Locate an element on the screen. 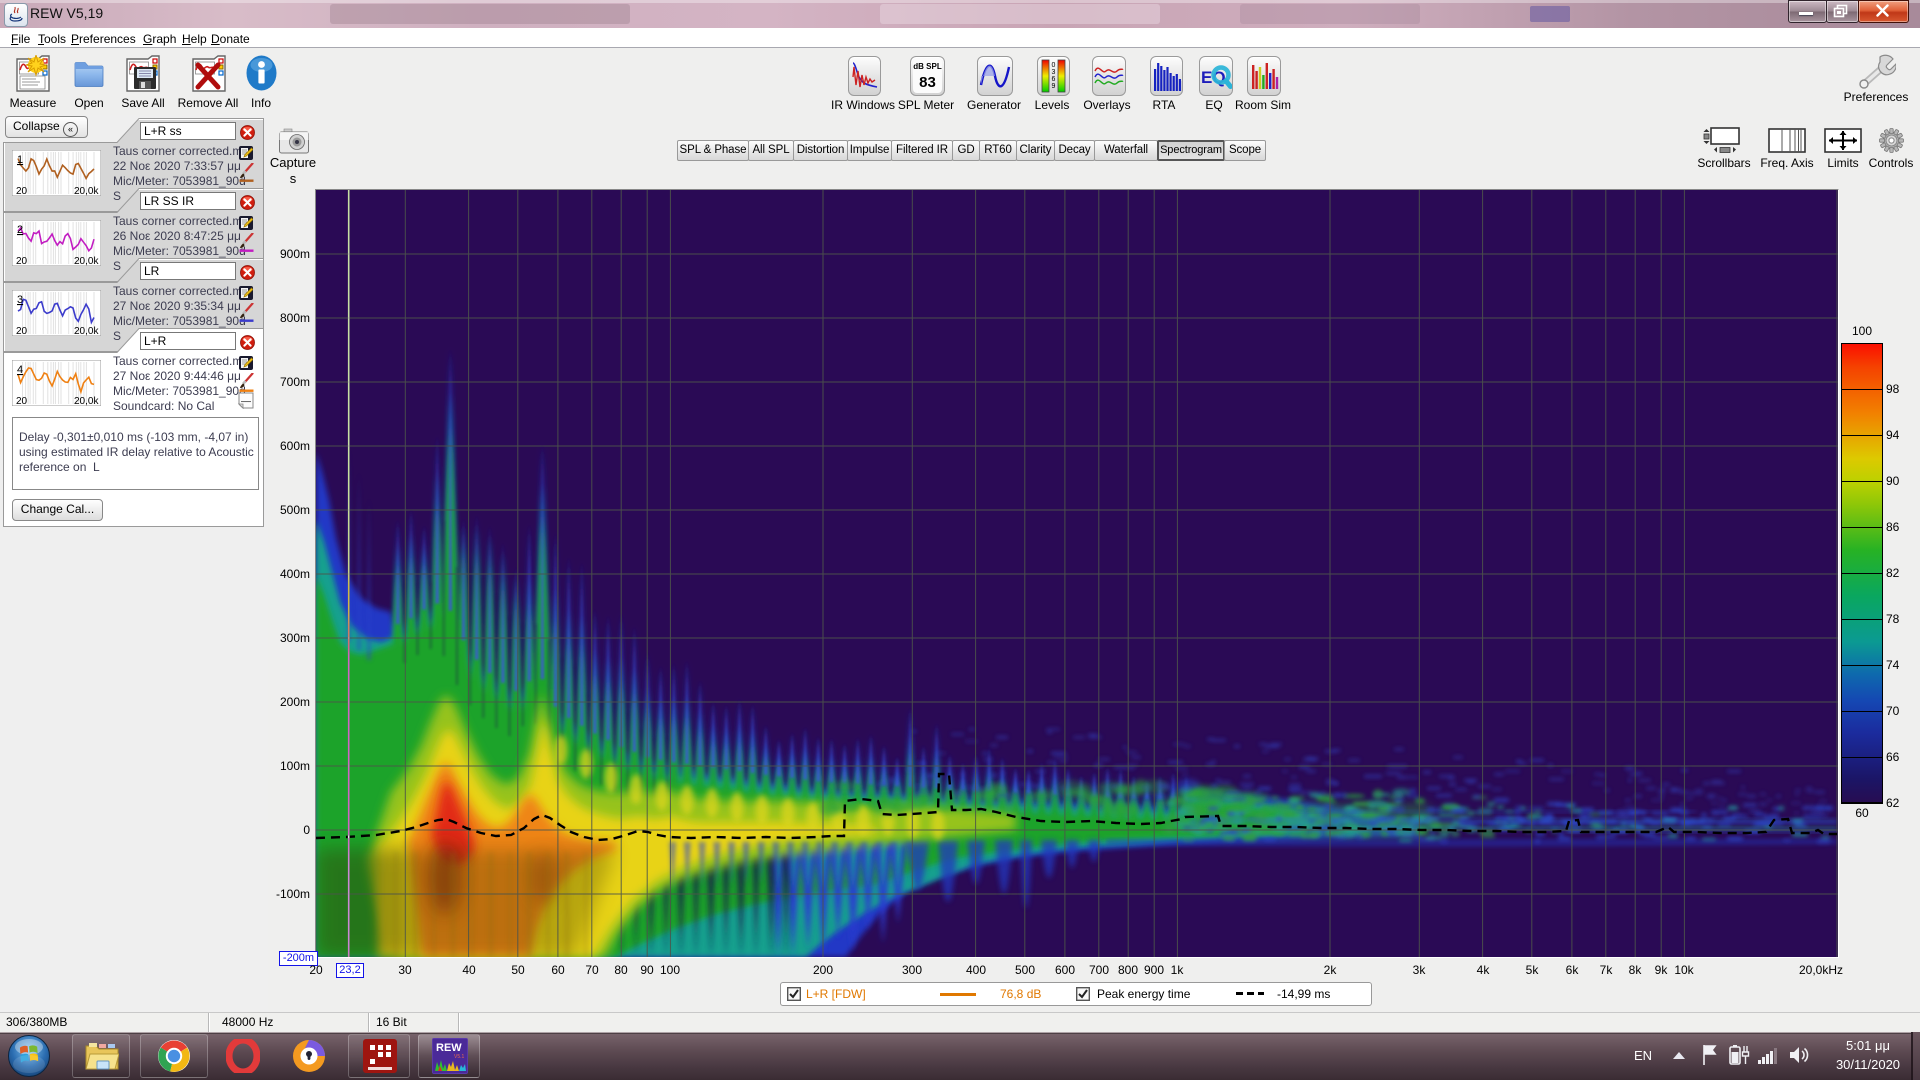 The height and width of the screenshot is (1080, 1920). svg-text: 4 is located at coordinates (20, 370).